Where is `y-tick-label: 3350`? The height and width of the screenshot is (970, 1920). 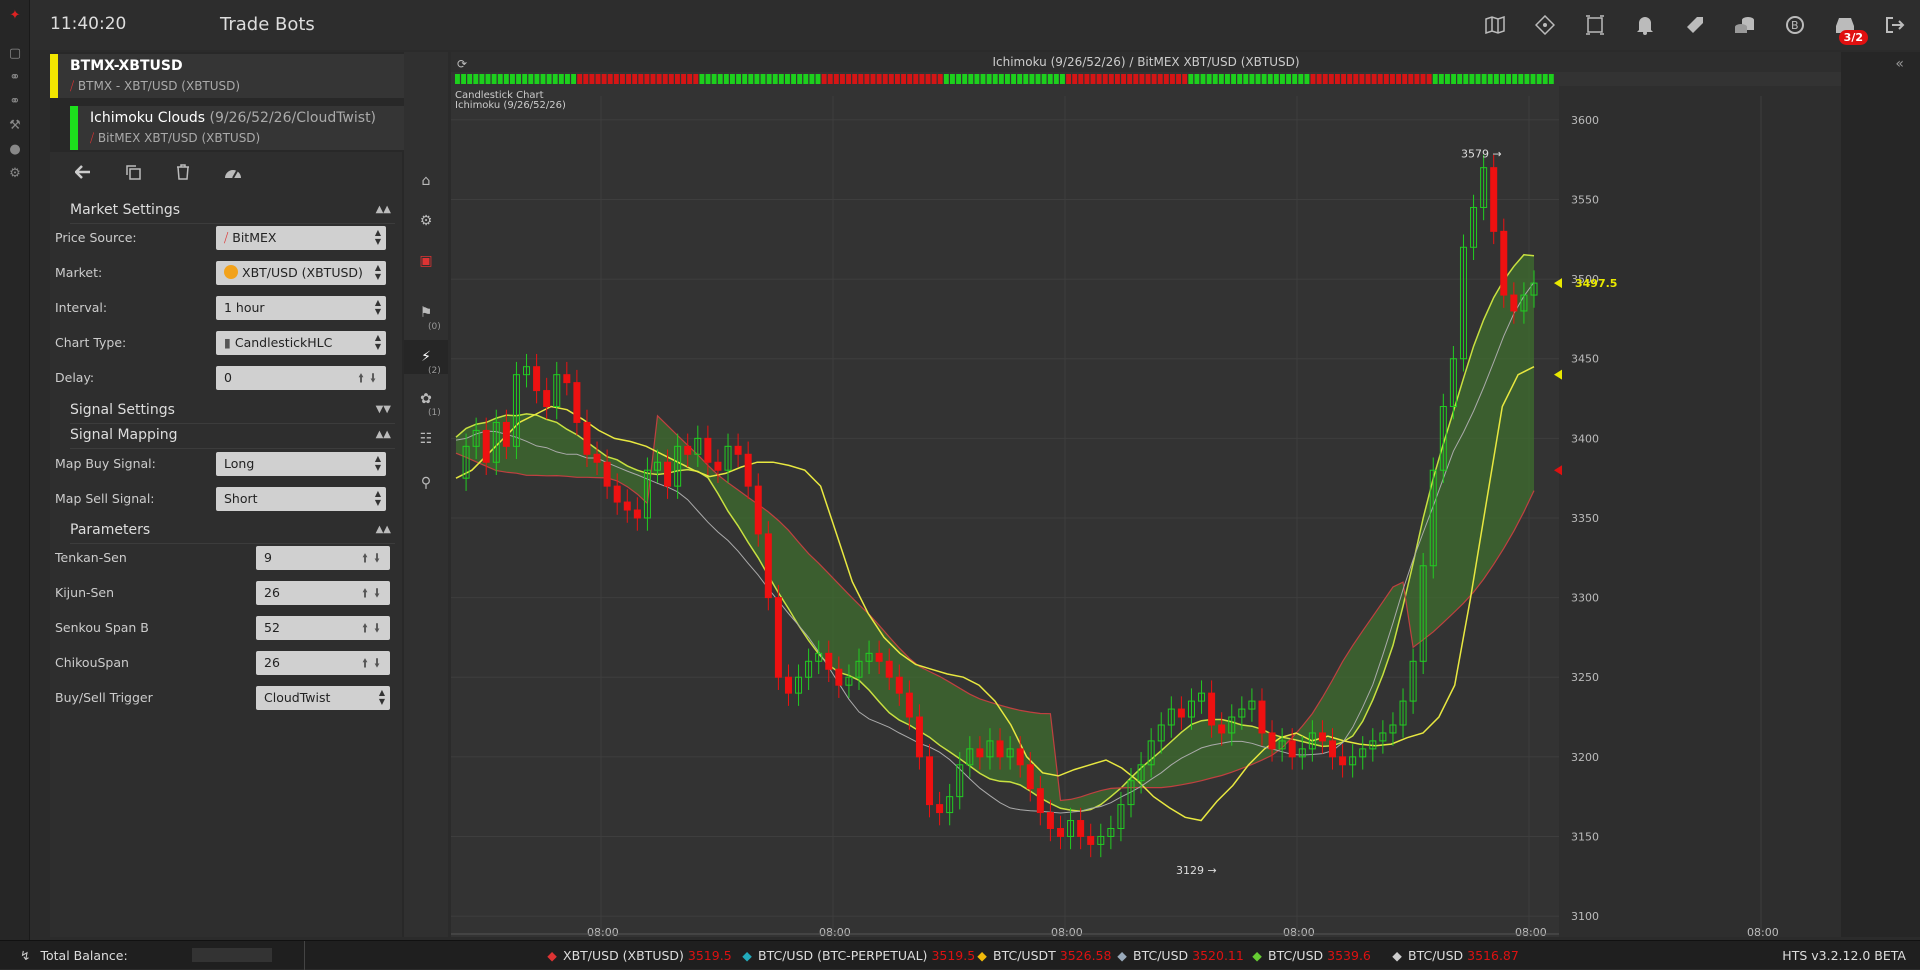
y-tick-label: 3350 is located at coordinates (1585, 518).